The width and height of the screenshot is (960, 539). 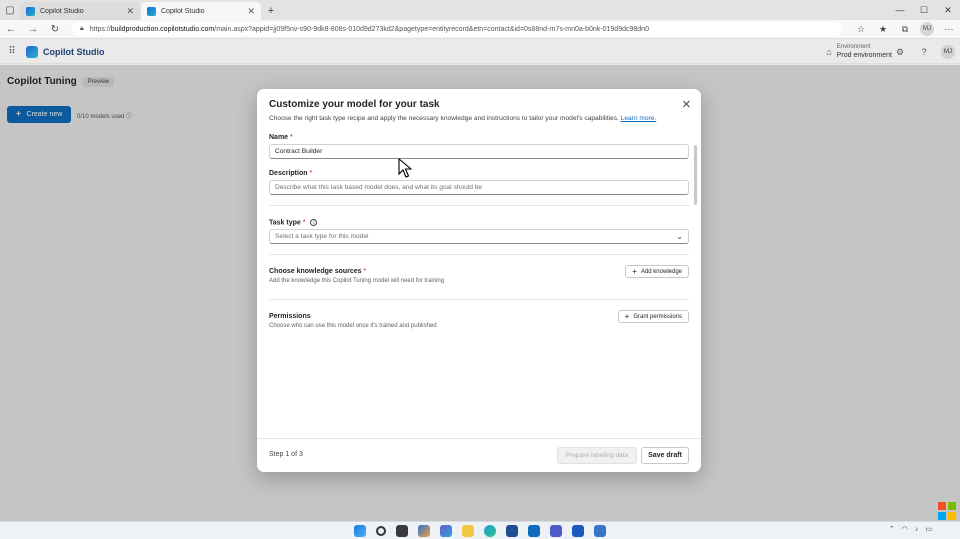 I want to click on browser-tab-2: Copilot Studio ✕, so click(x=201, y=11).